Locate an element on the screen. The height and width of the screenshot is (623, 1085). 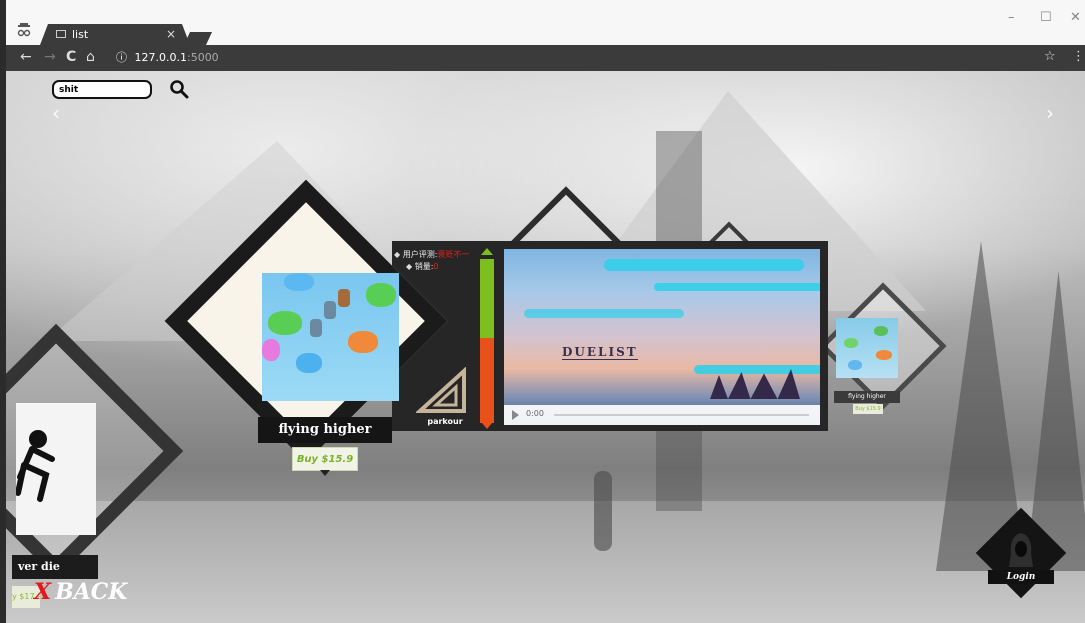
rating-bar-up-icon is located at coordinates (487, 251).